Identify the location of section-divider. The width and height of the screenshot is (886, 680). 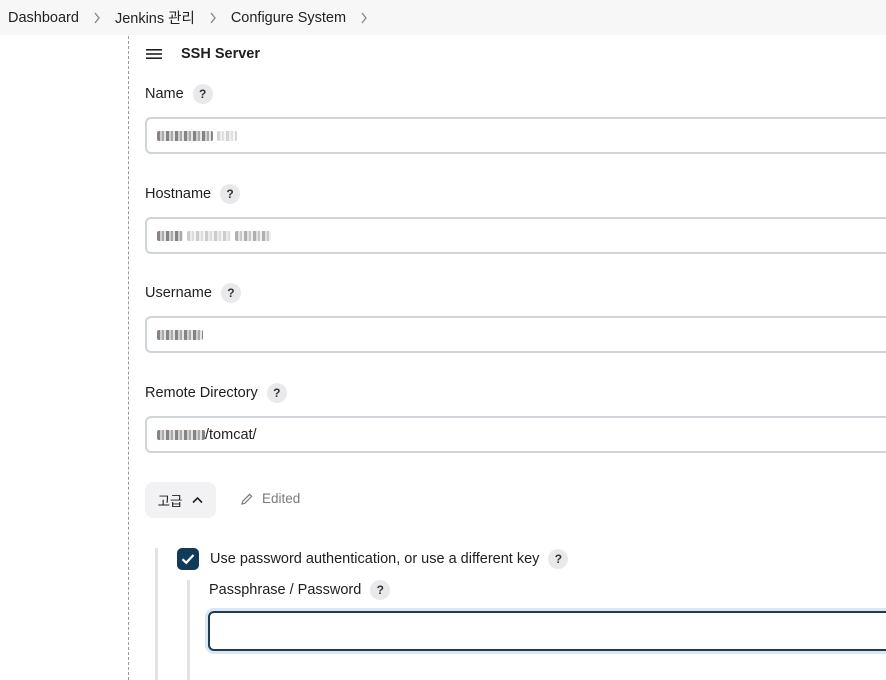
(128, 358).